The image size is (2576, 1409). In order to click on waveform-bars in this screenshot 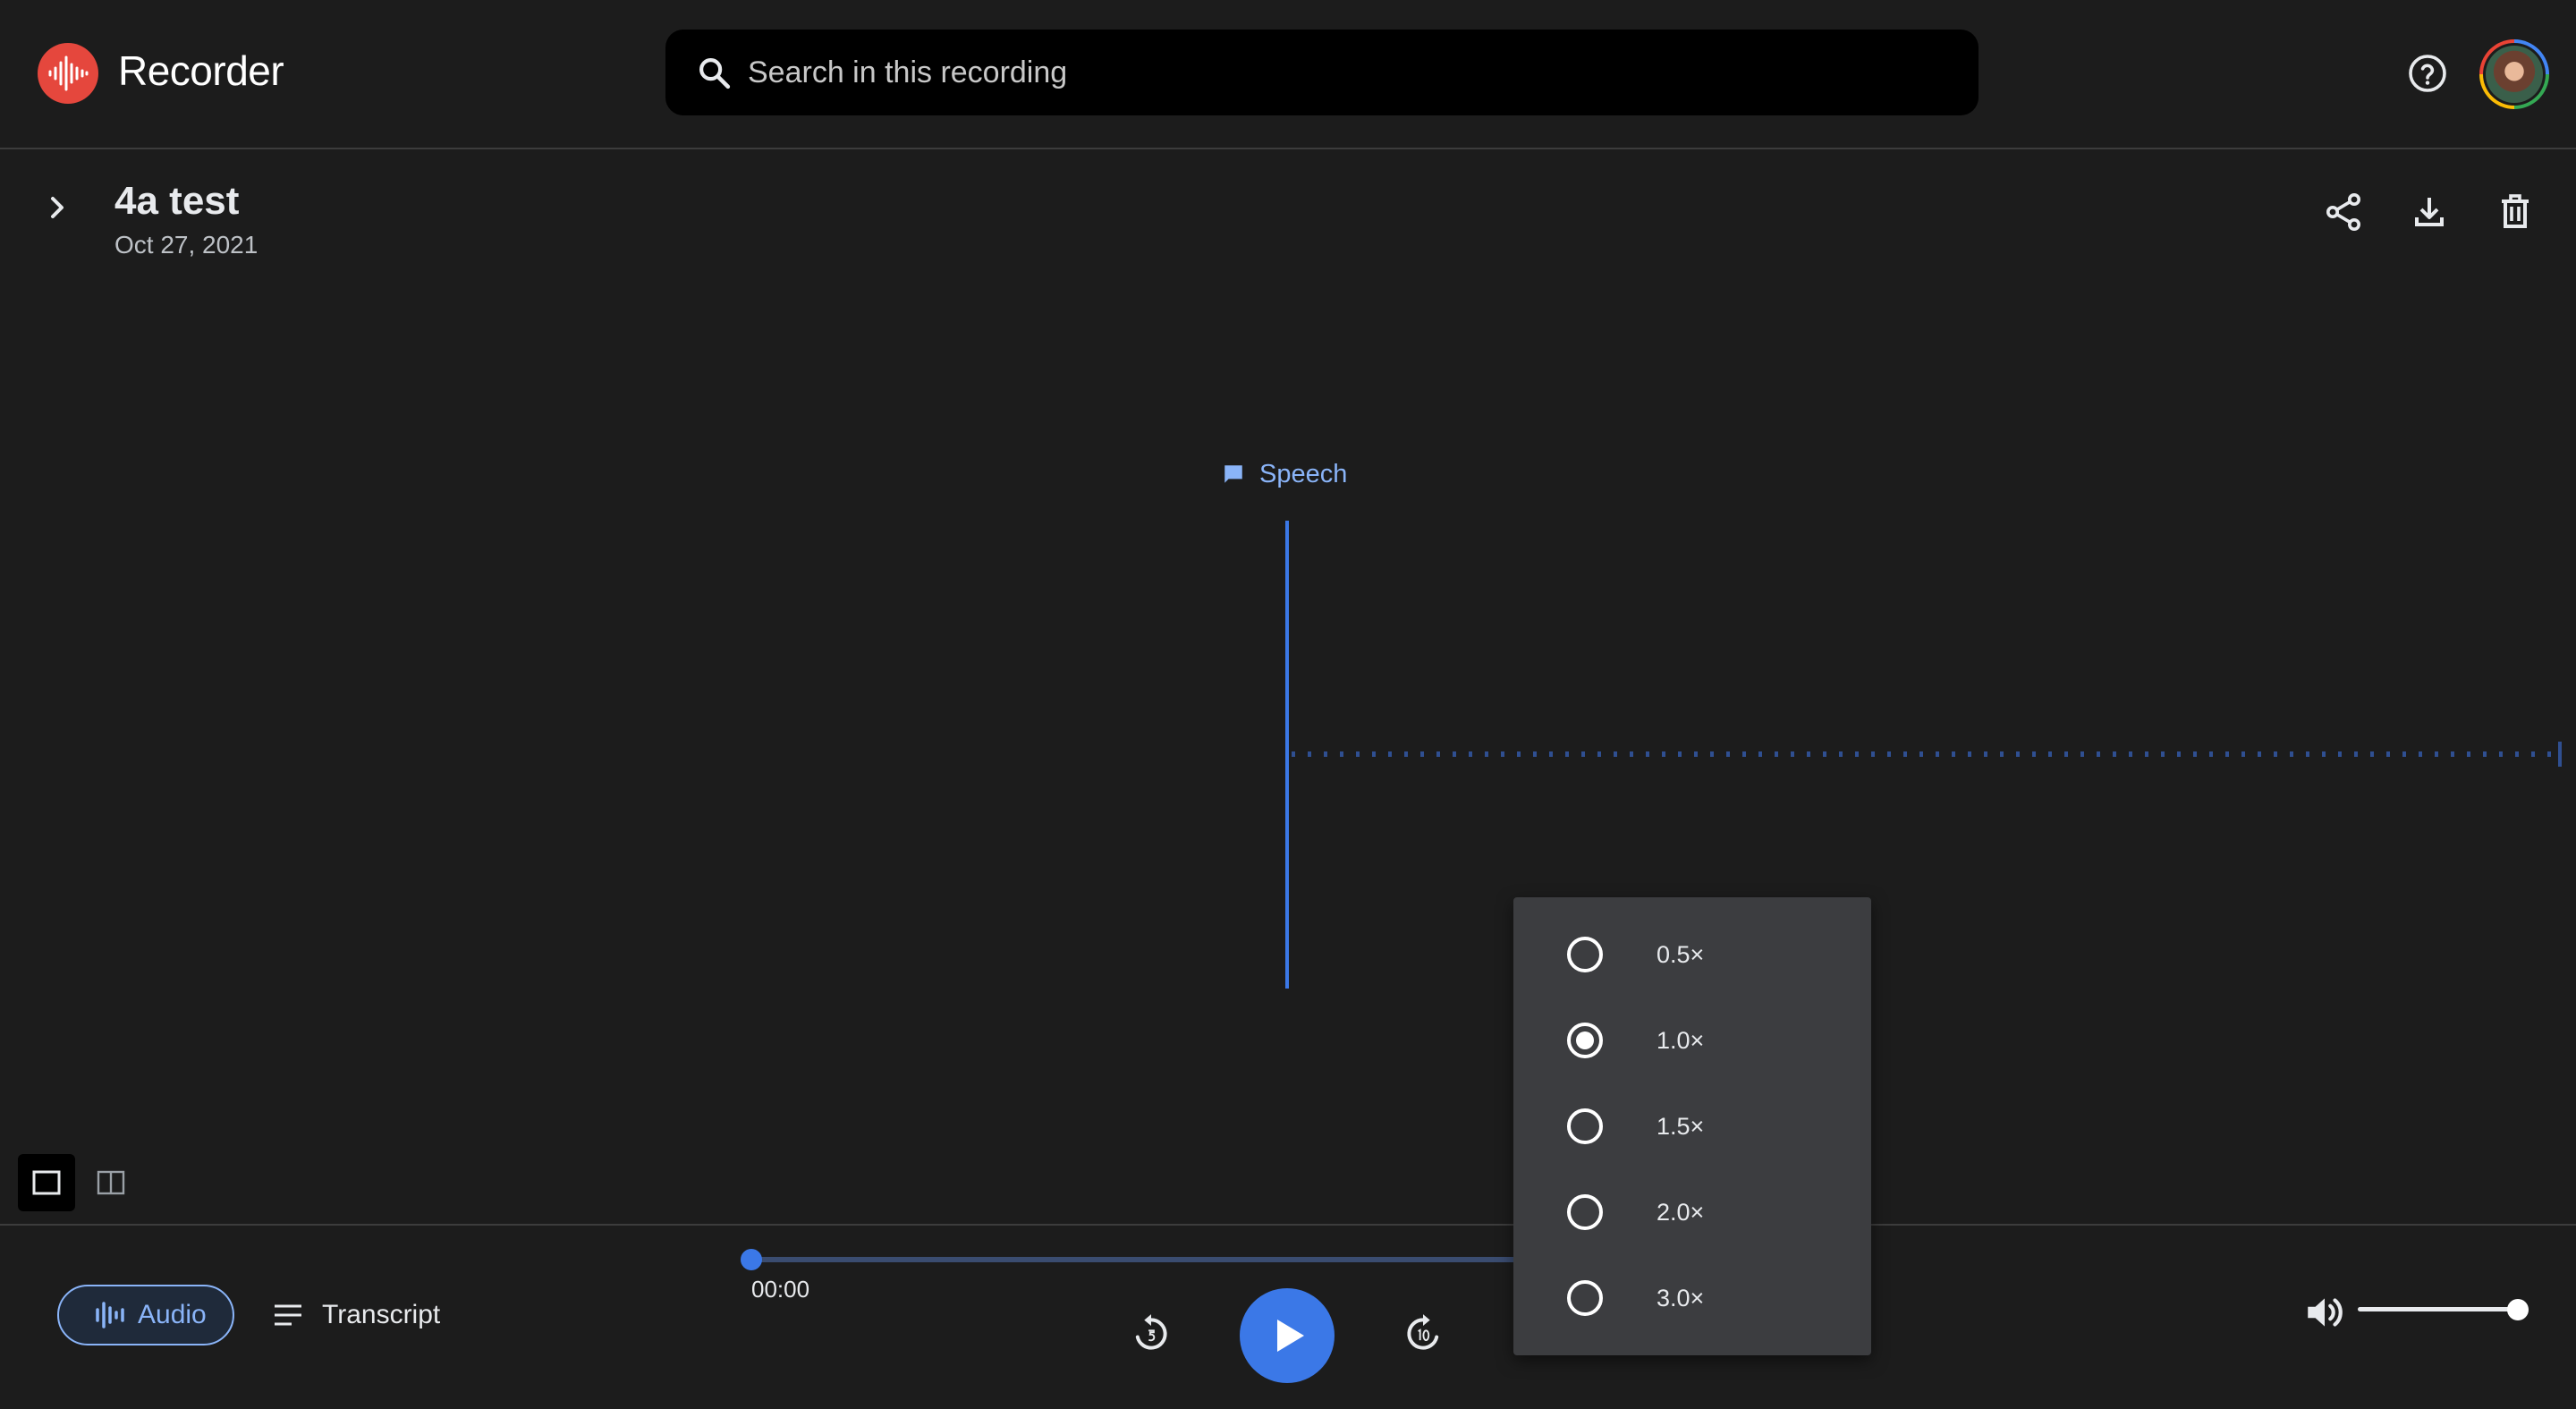, I will do `click(1927, 754)`.